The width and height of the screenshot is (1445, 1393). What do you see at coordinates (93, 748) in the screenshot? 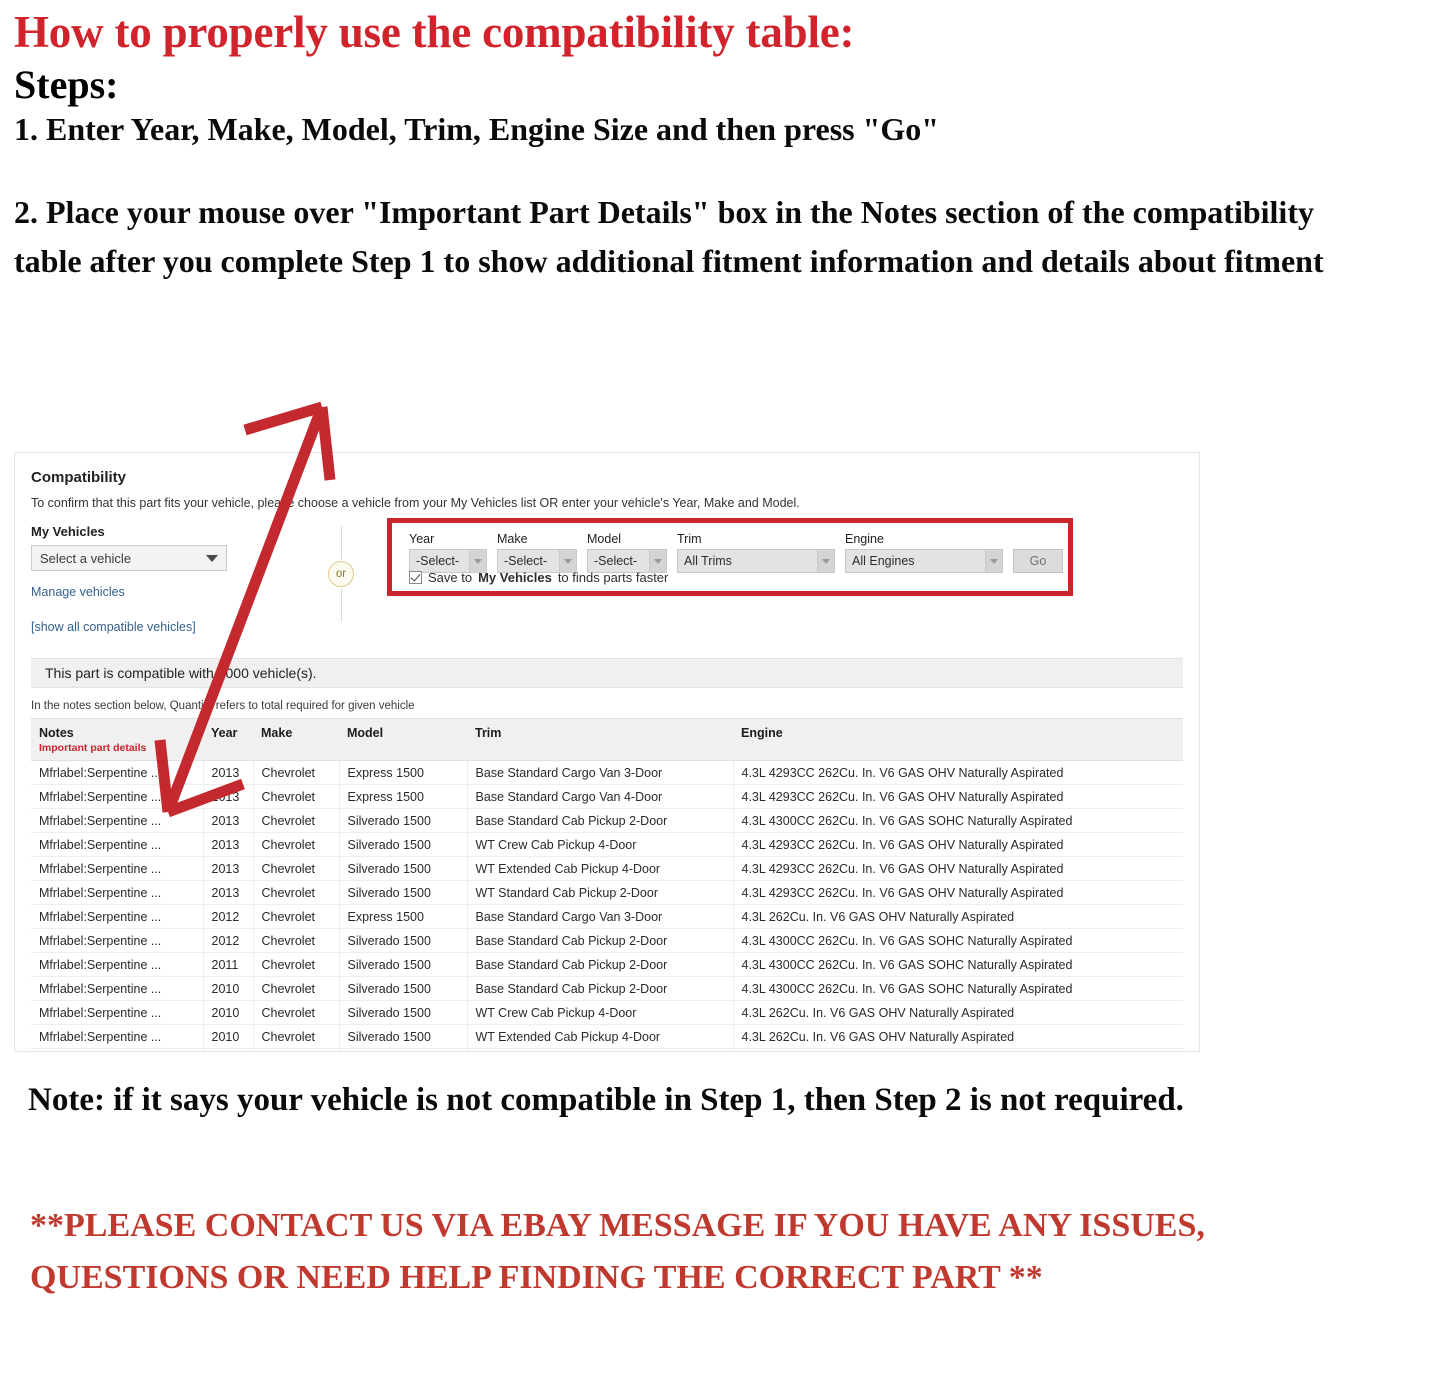
I see `column-header-notes-sublabel: Important part details` at bounding box center [93, 748].